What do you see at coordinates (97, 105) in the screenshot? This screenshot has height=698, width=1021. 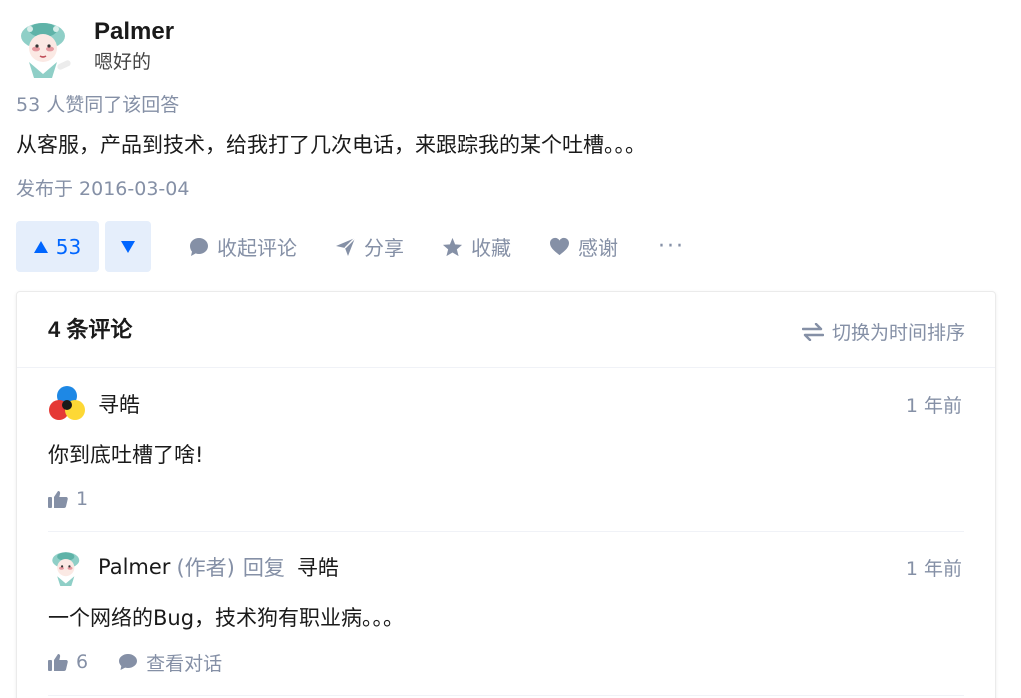 I see `voters-count: 53 人赞同了该回答` at bounding box center [97, 105].